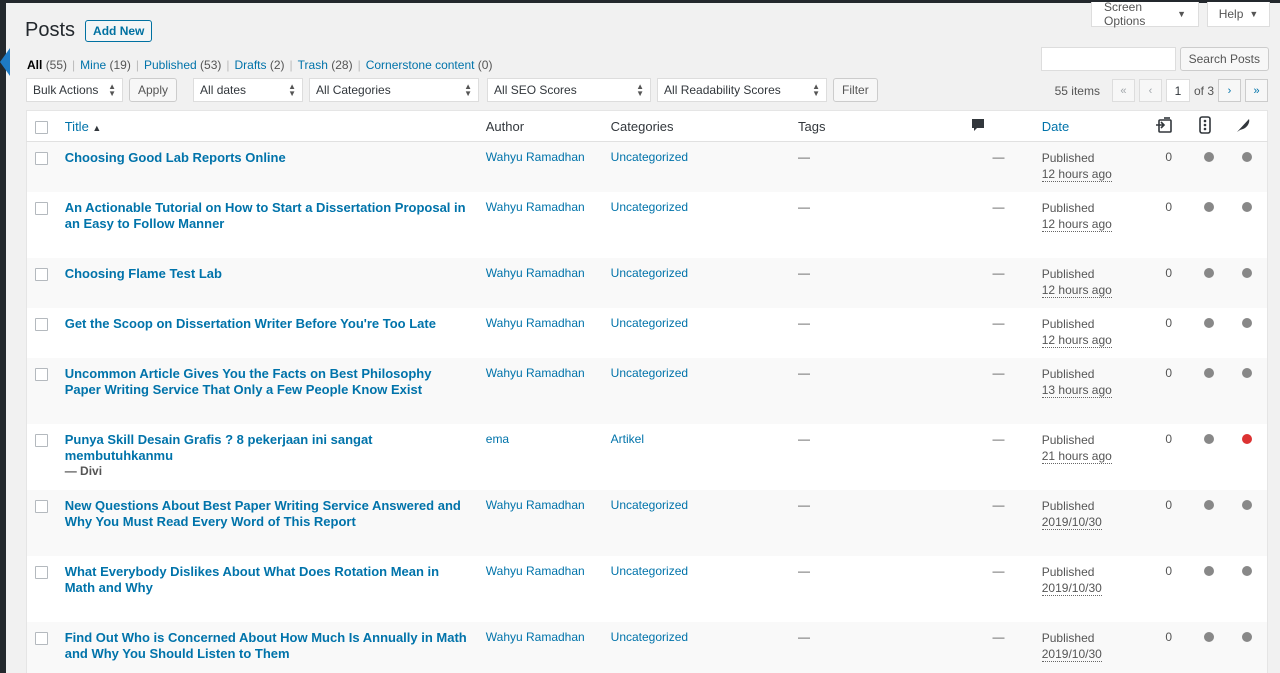  Describe the element at coordinates (143, 273) in the screenshot. I see `post-title-link: Choosing Flame Test Lab` at that location.